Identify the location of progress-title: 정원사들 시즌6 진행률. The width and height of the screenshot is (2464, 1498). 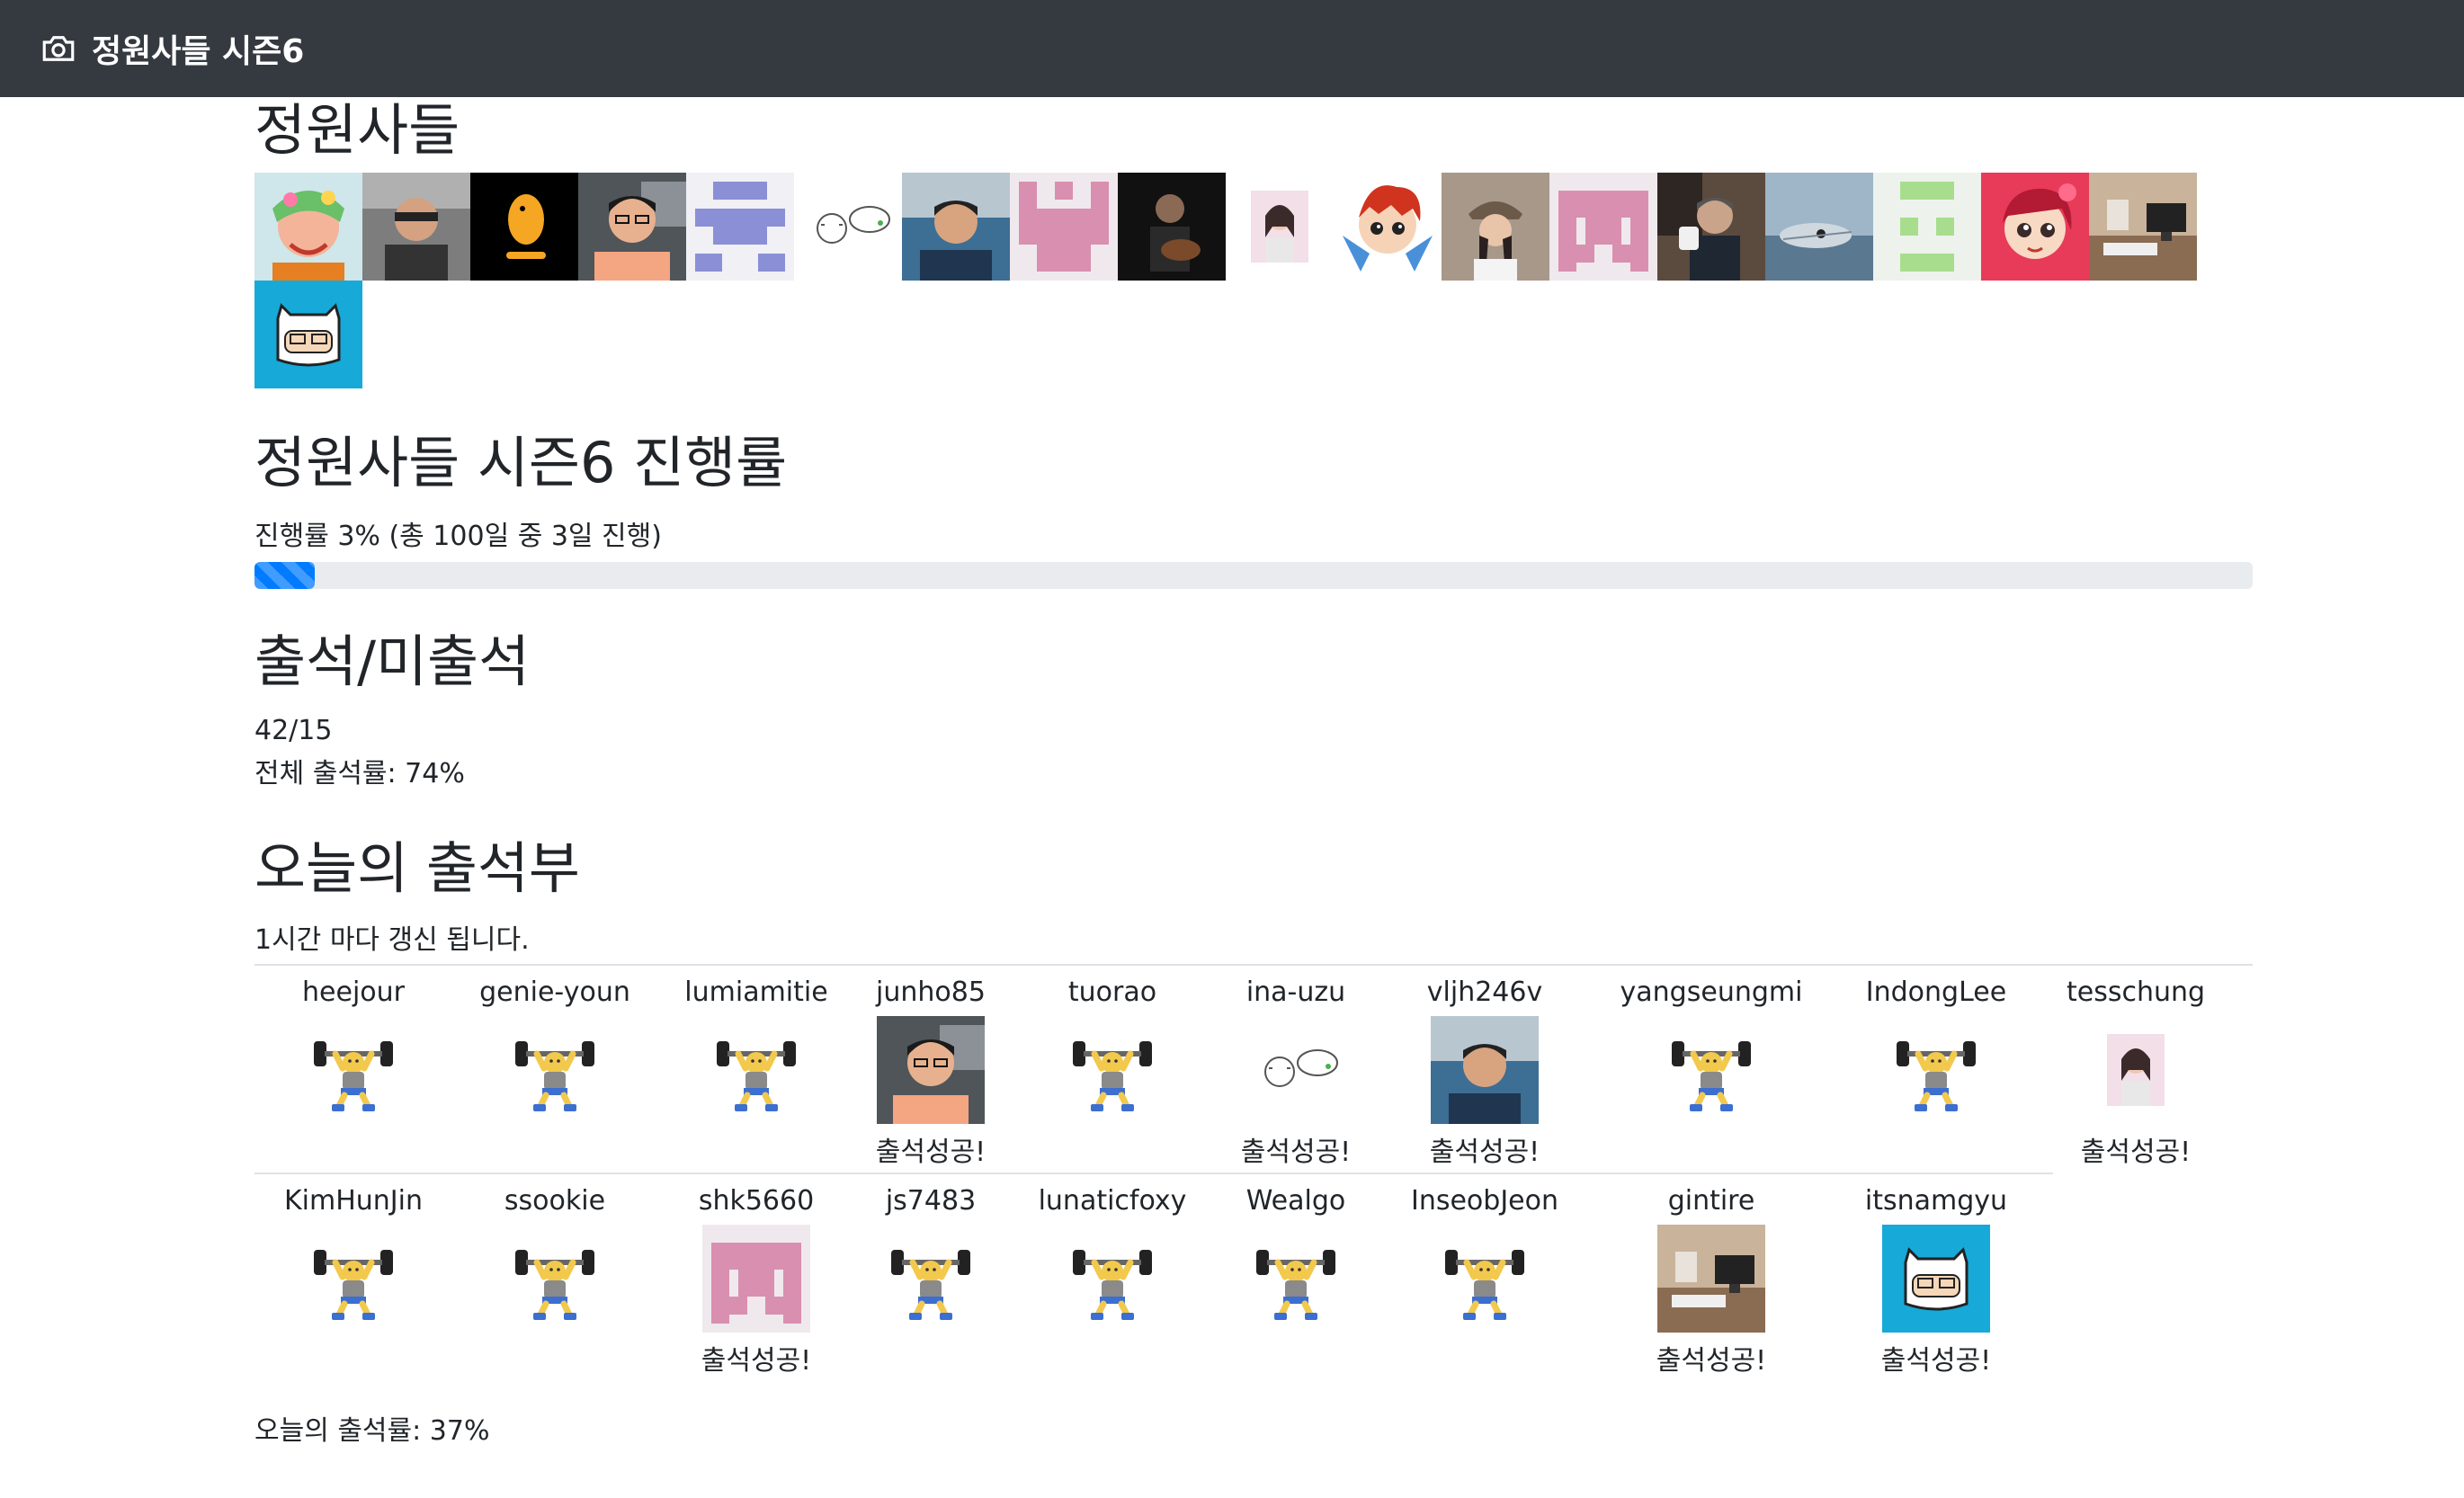
(521, 463).